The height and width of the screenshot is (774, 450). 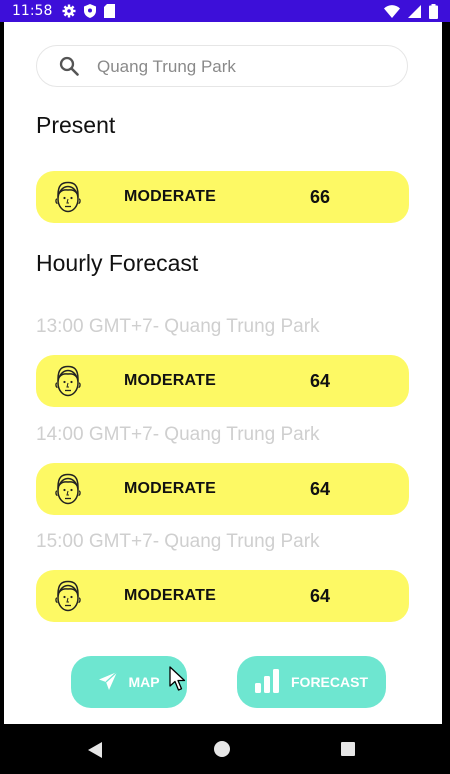 What do you see at coordinates (178, 326) in the screenshot?
I see `forecast-time-label: 13:00 GMT+7- Quang Trung Park` at bounding box center [178, 326].